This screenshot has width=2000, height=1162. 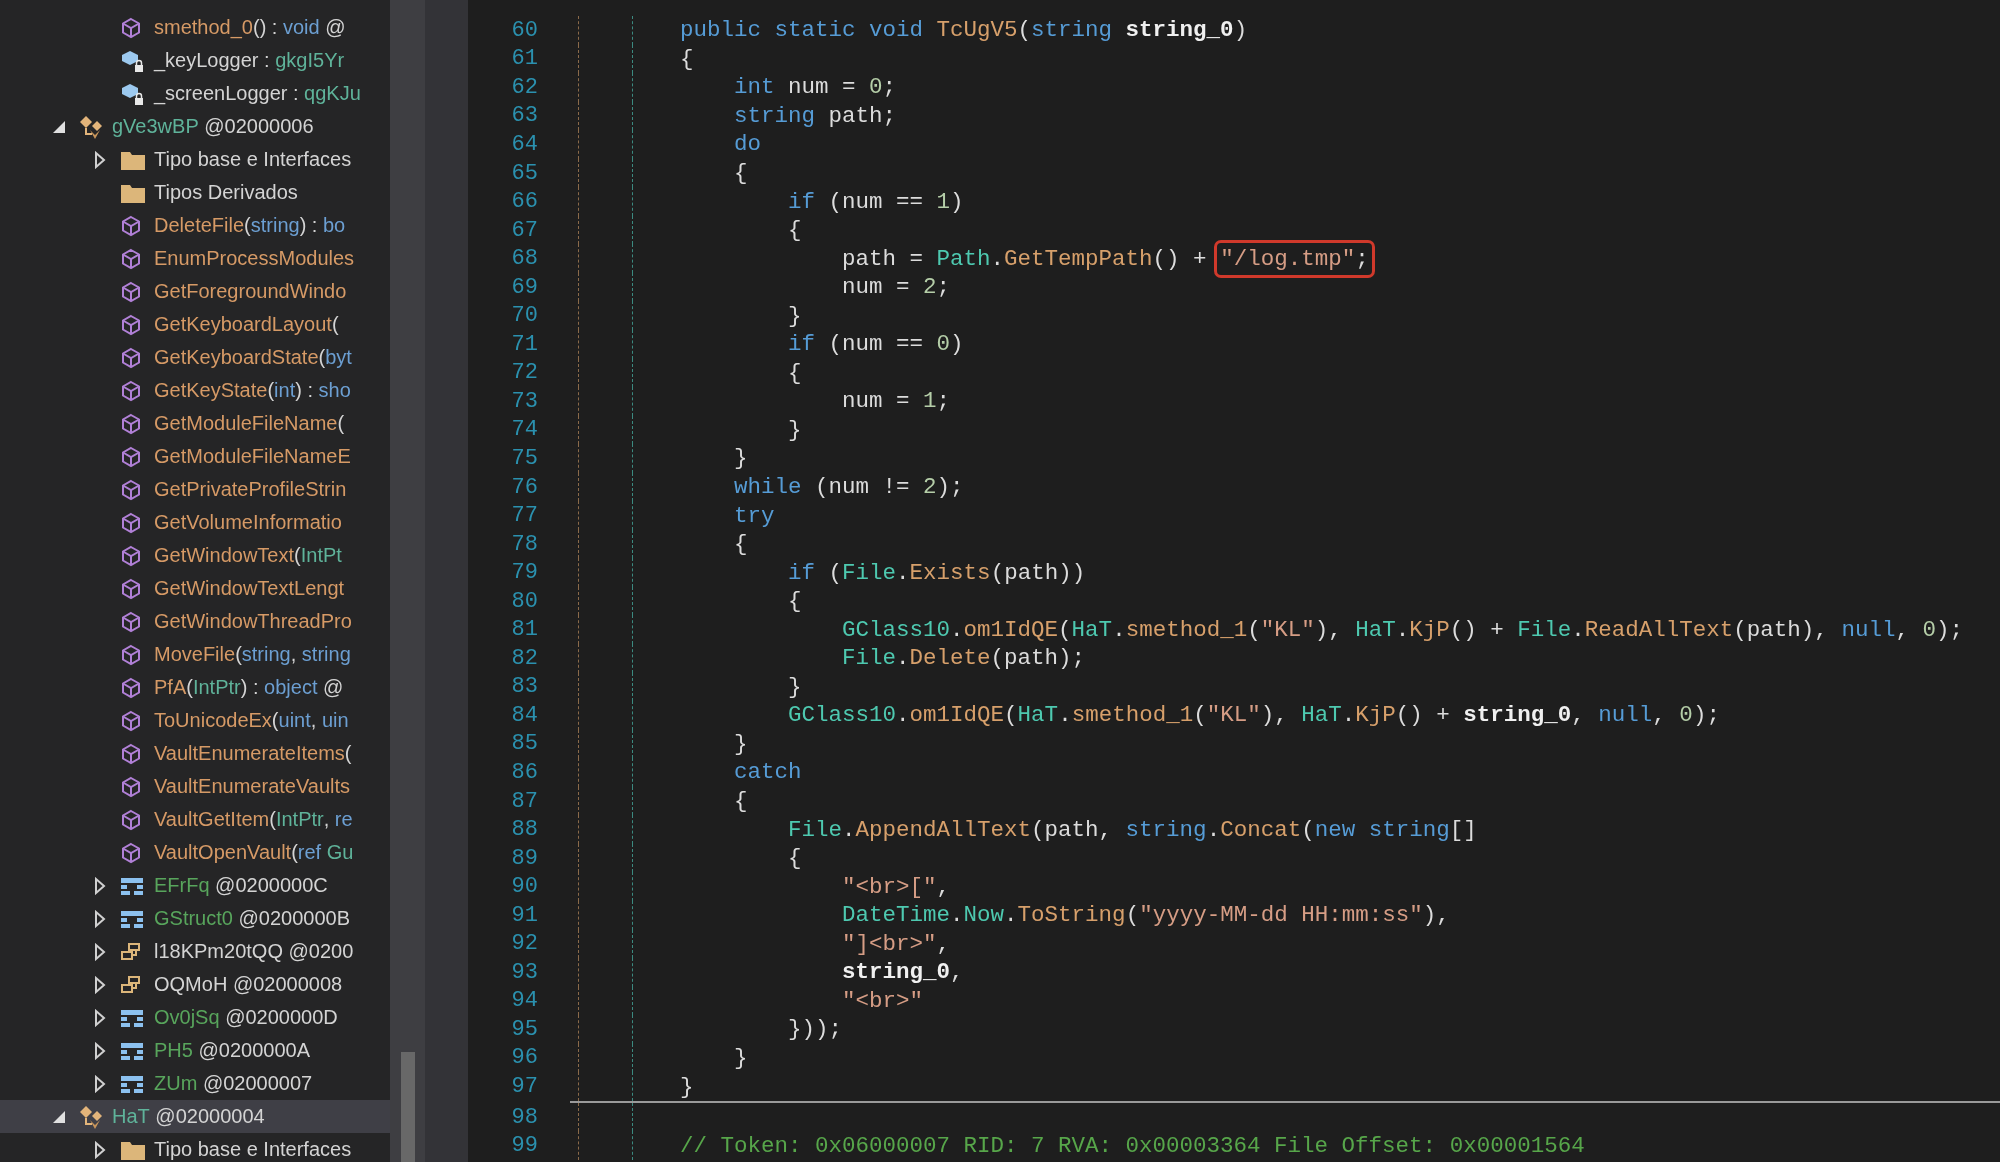 I want to click on keyword: null, so click(x=1868, y=629).